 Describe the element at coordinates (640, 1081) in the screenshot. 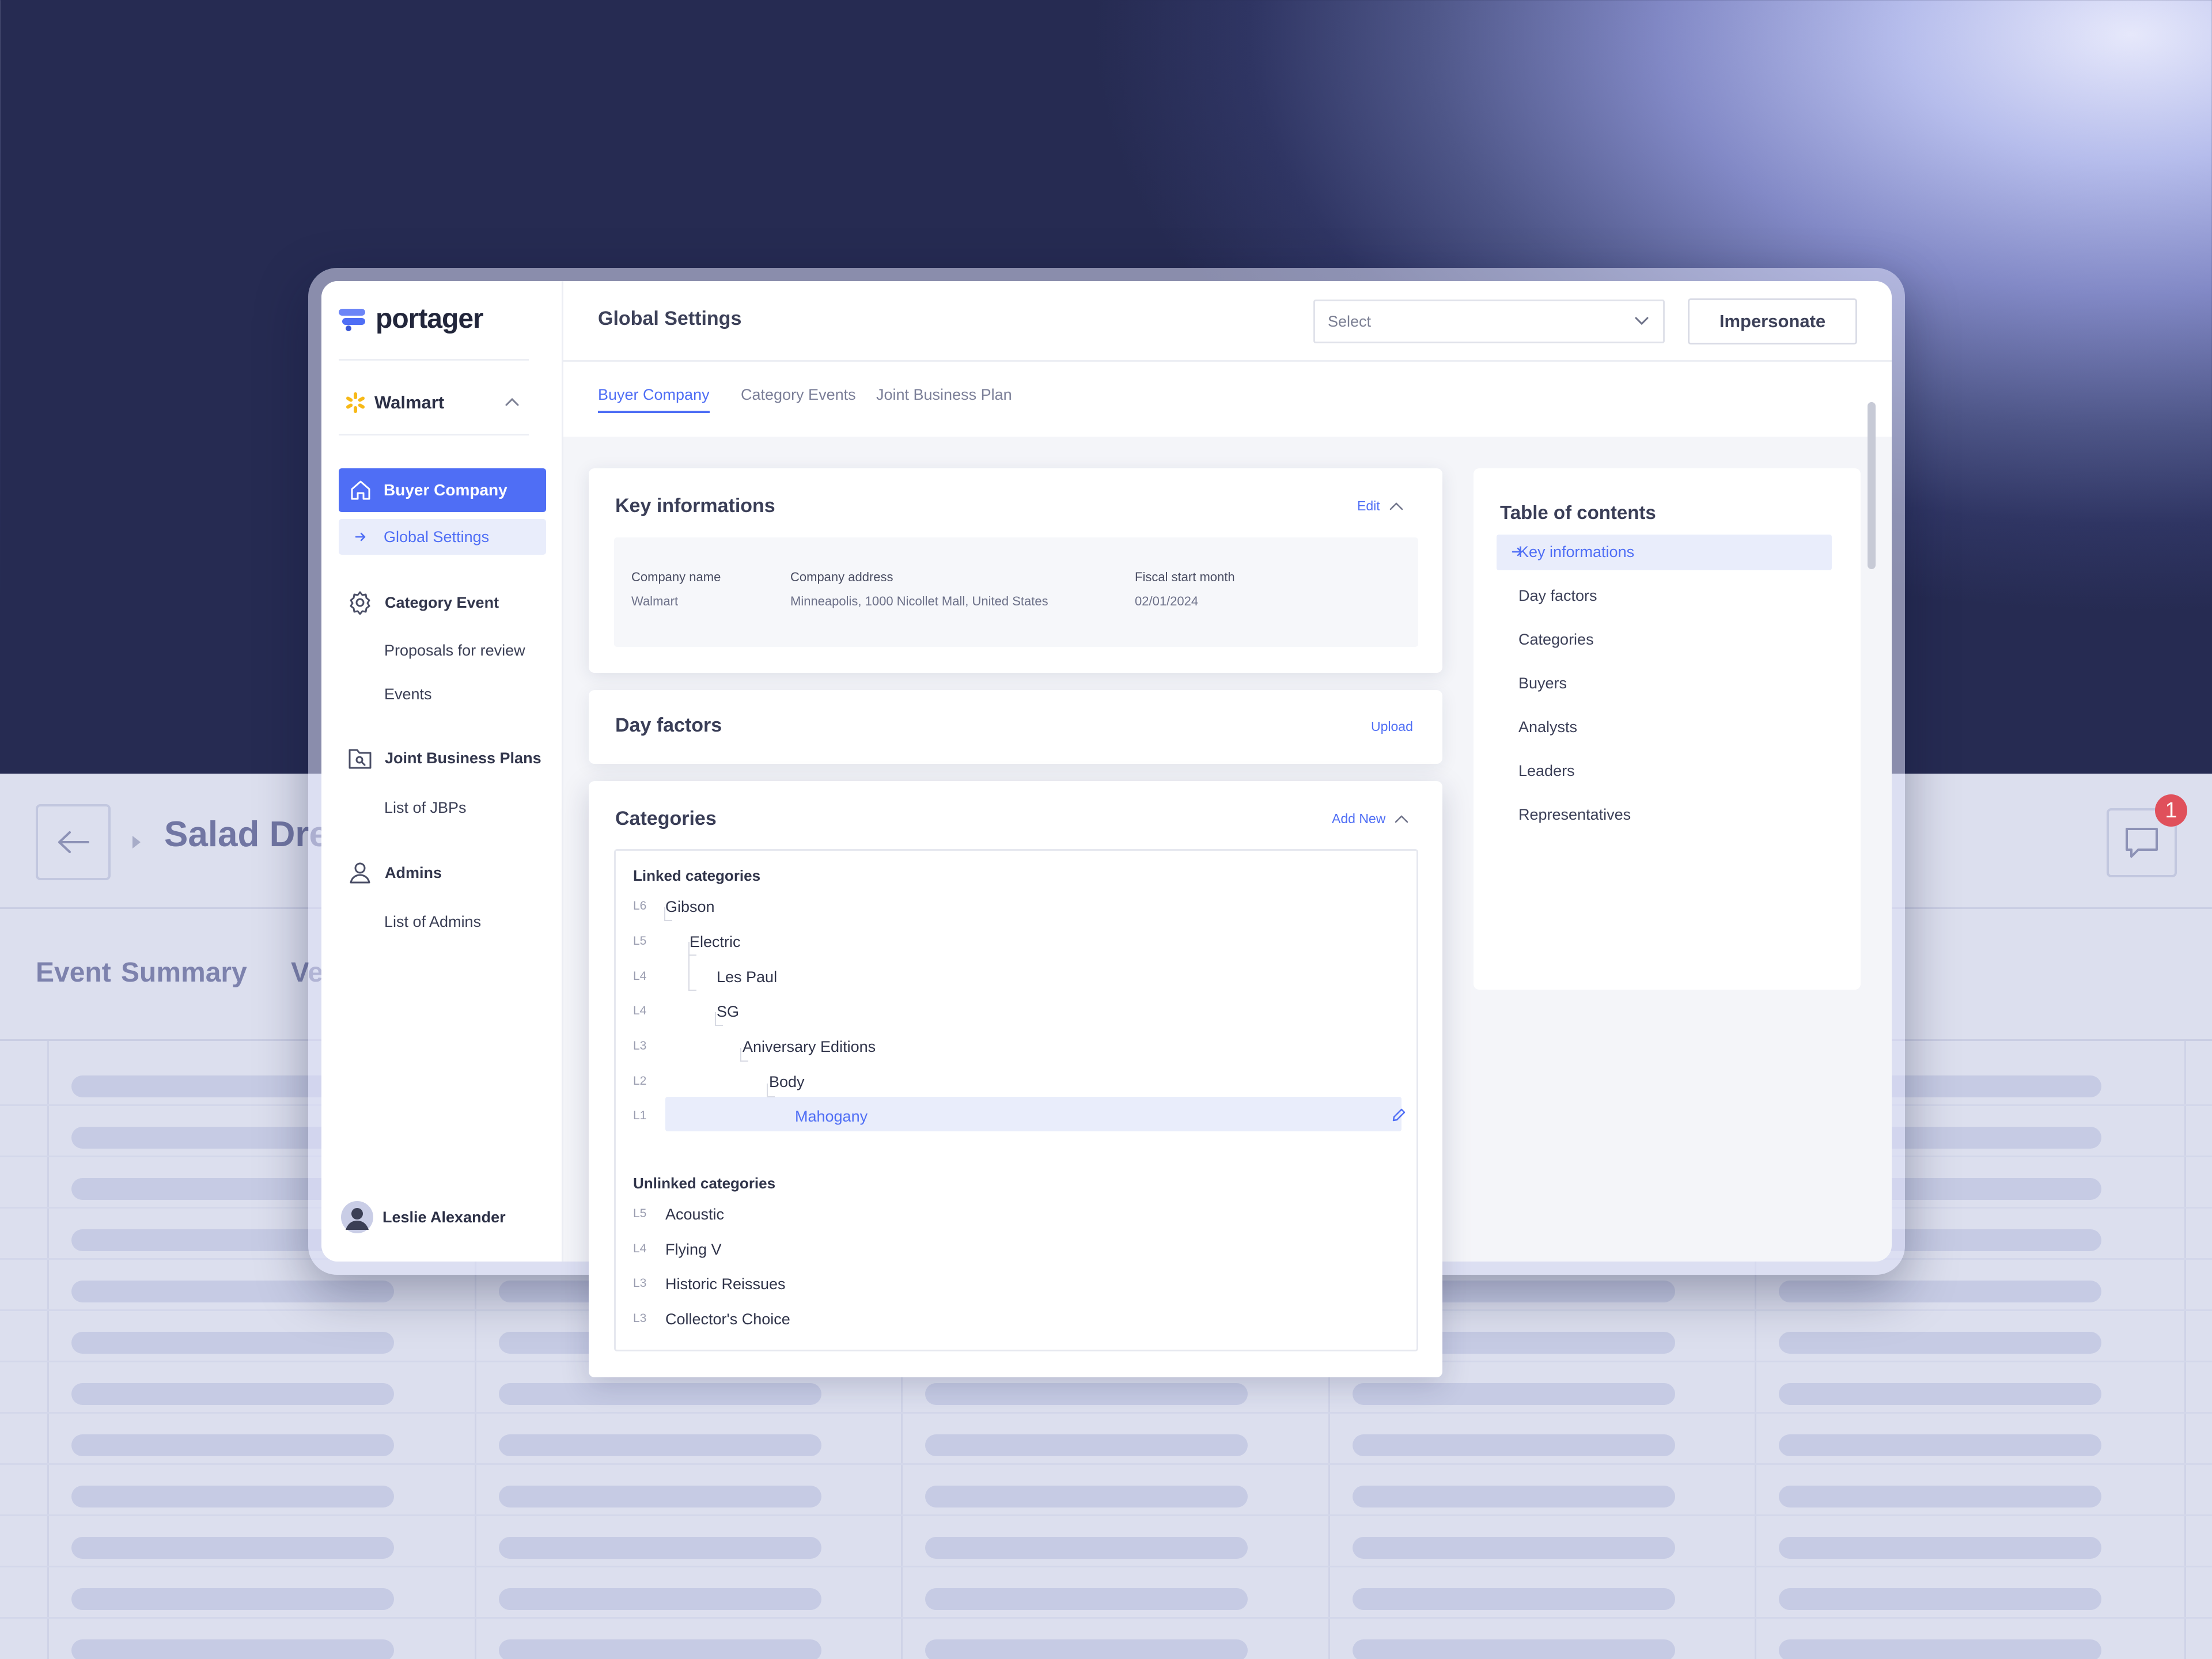

I see `level-tag: L2` at that location.